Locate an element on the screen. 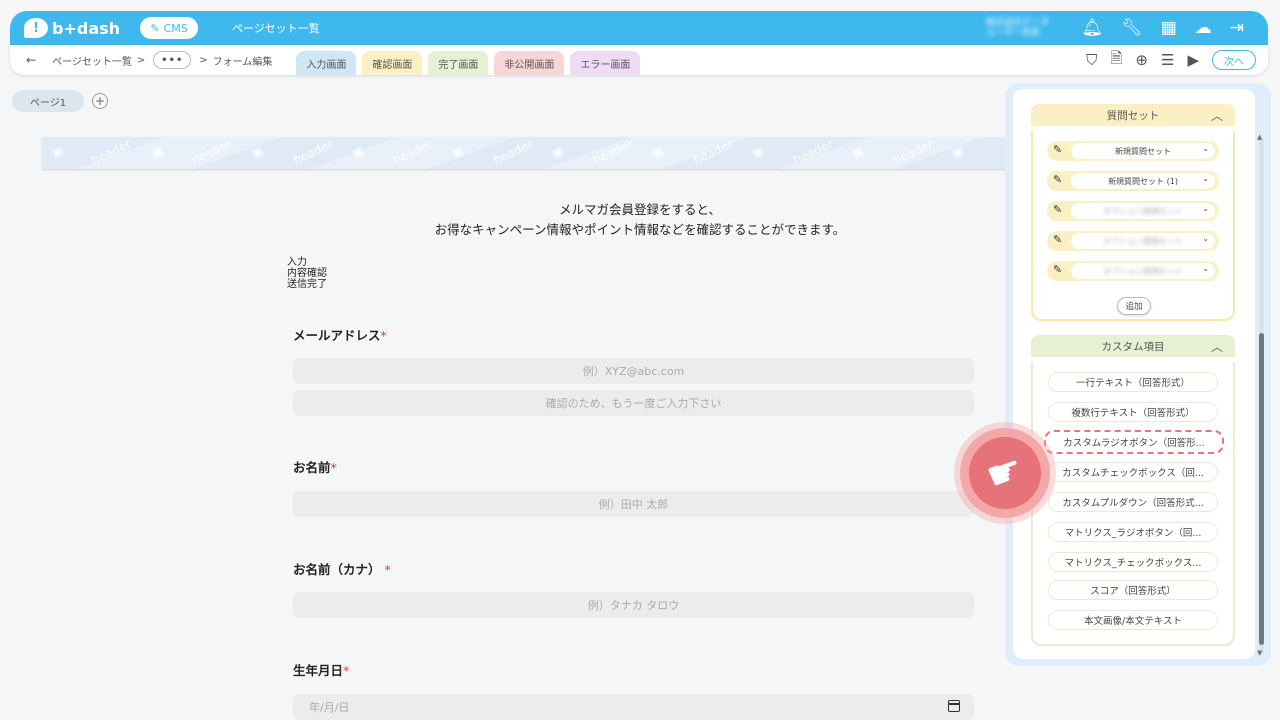  back-arrow-icon: ← is located at coordinates (31, 60).